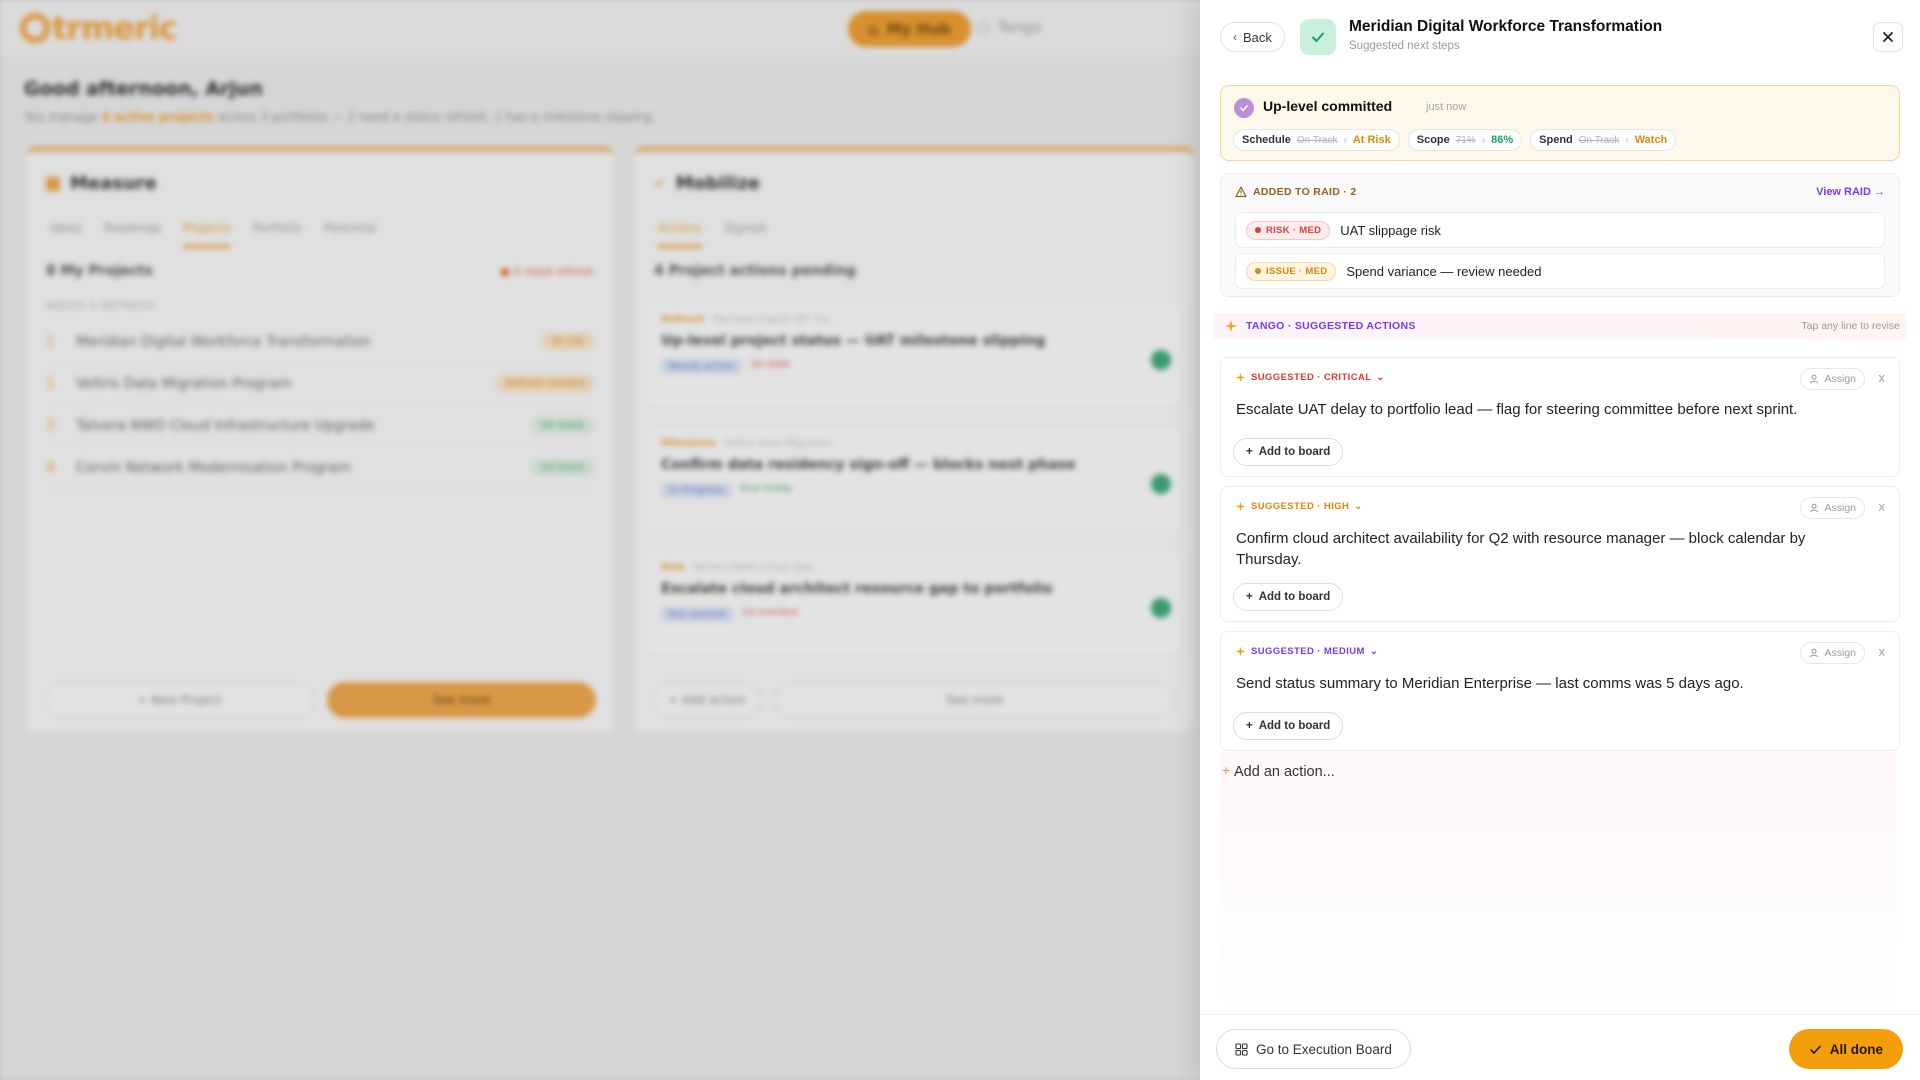 Image resolution: width=1920 pixels, height=1080 pixels. Describe the element at coordinates (1850, 326) in the screenshot. I see `revise-hint: Tap any line to revise` at that location.